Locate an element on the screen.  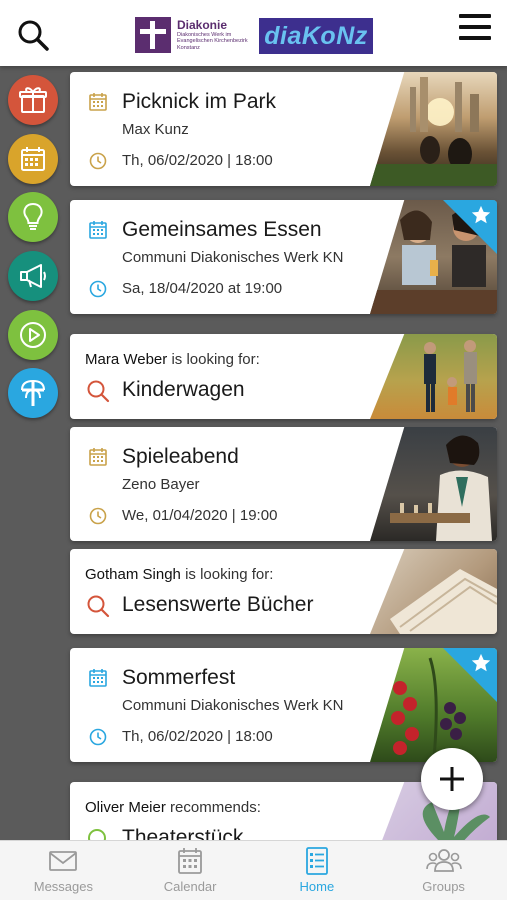
nav-calendar: Calendar is located at coordinates (190, 870).